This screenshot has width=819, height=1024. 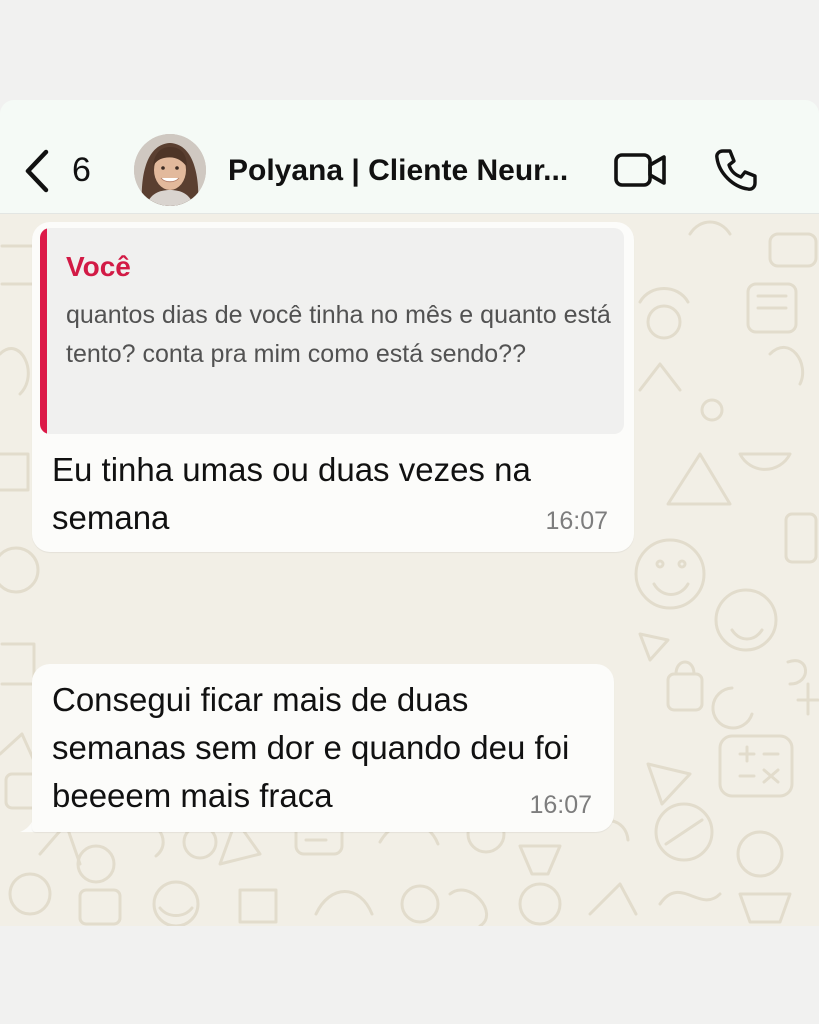 I want to click on contact-avatar-image, so click(x=170, y=170).